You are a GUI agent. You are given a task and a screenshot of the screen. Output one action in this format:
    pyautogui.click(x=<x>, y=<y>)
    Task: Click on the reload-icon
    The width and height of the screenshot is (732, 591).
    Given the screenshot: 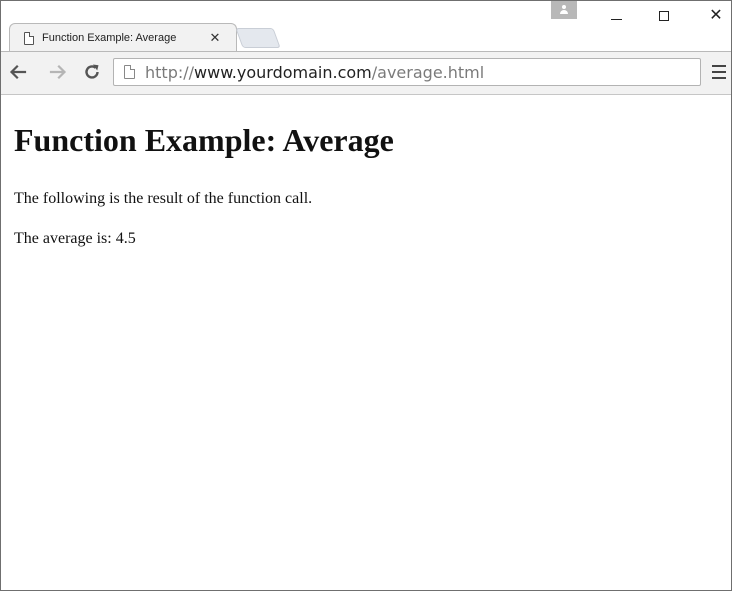 What is the action you would take?
    pyautogui.click(x=92, y=71)
    